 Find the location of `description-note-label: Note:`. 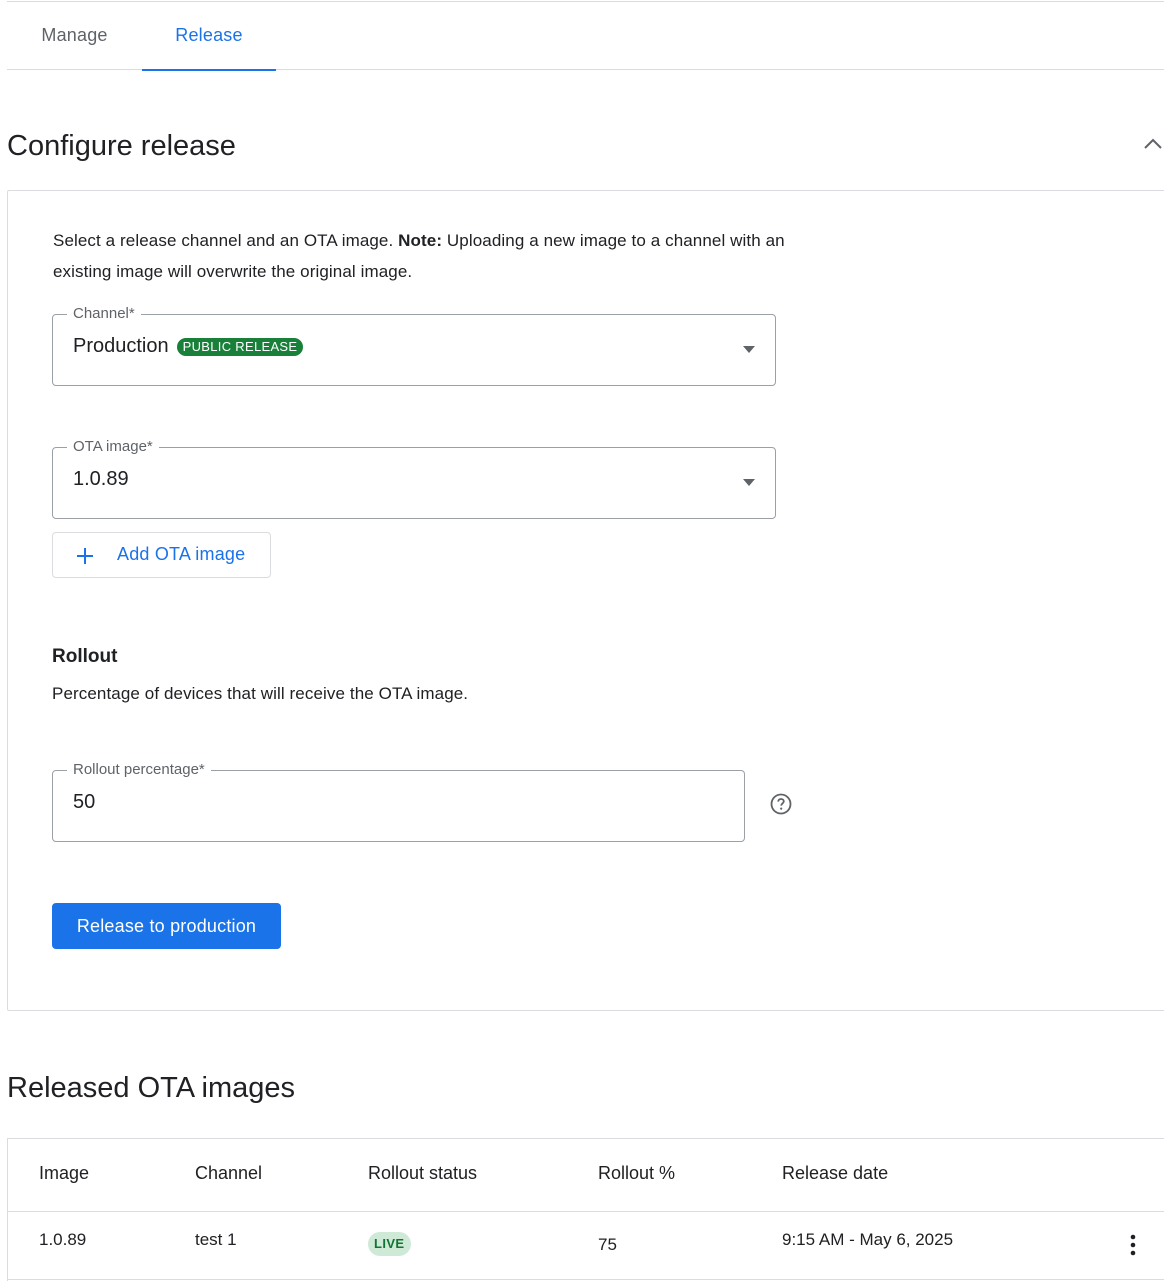

description-note-label: Note: is located at coordinates (420, 240).